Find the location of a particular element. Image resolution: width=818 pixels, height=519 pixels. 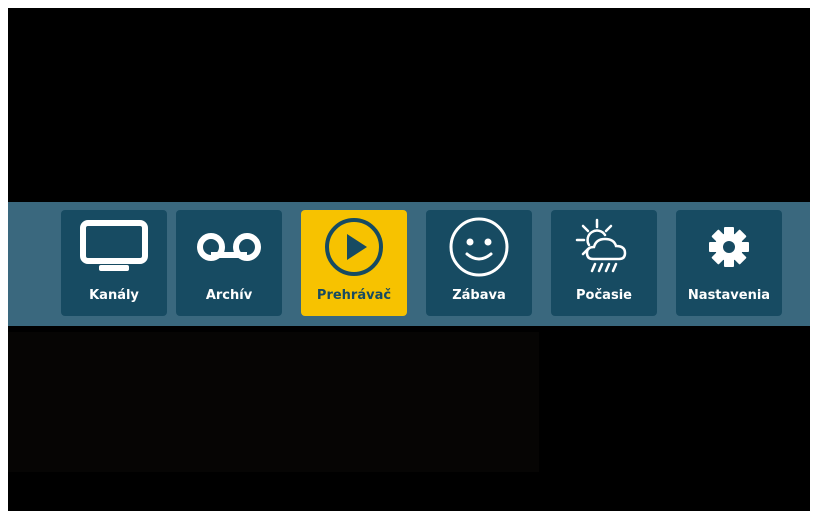

menu-item-archiv: Archív is located at coordinates (229, 263).